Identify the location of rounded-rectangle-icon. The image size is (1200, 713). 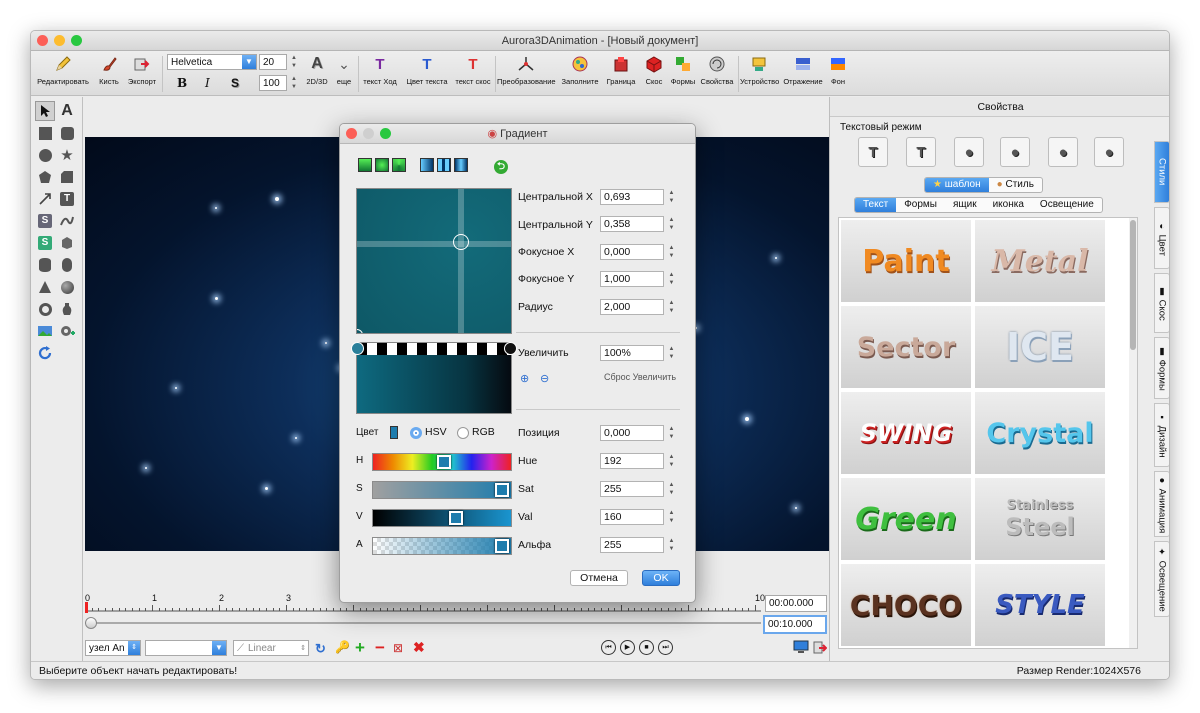
(67, 133).